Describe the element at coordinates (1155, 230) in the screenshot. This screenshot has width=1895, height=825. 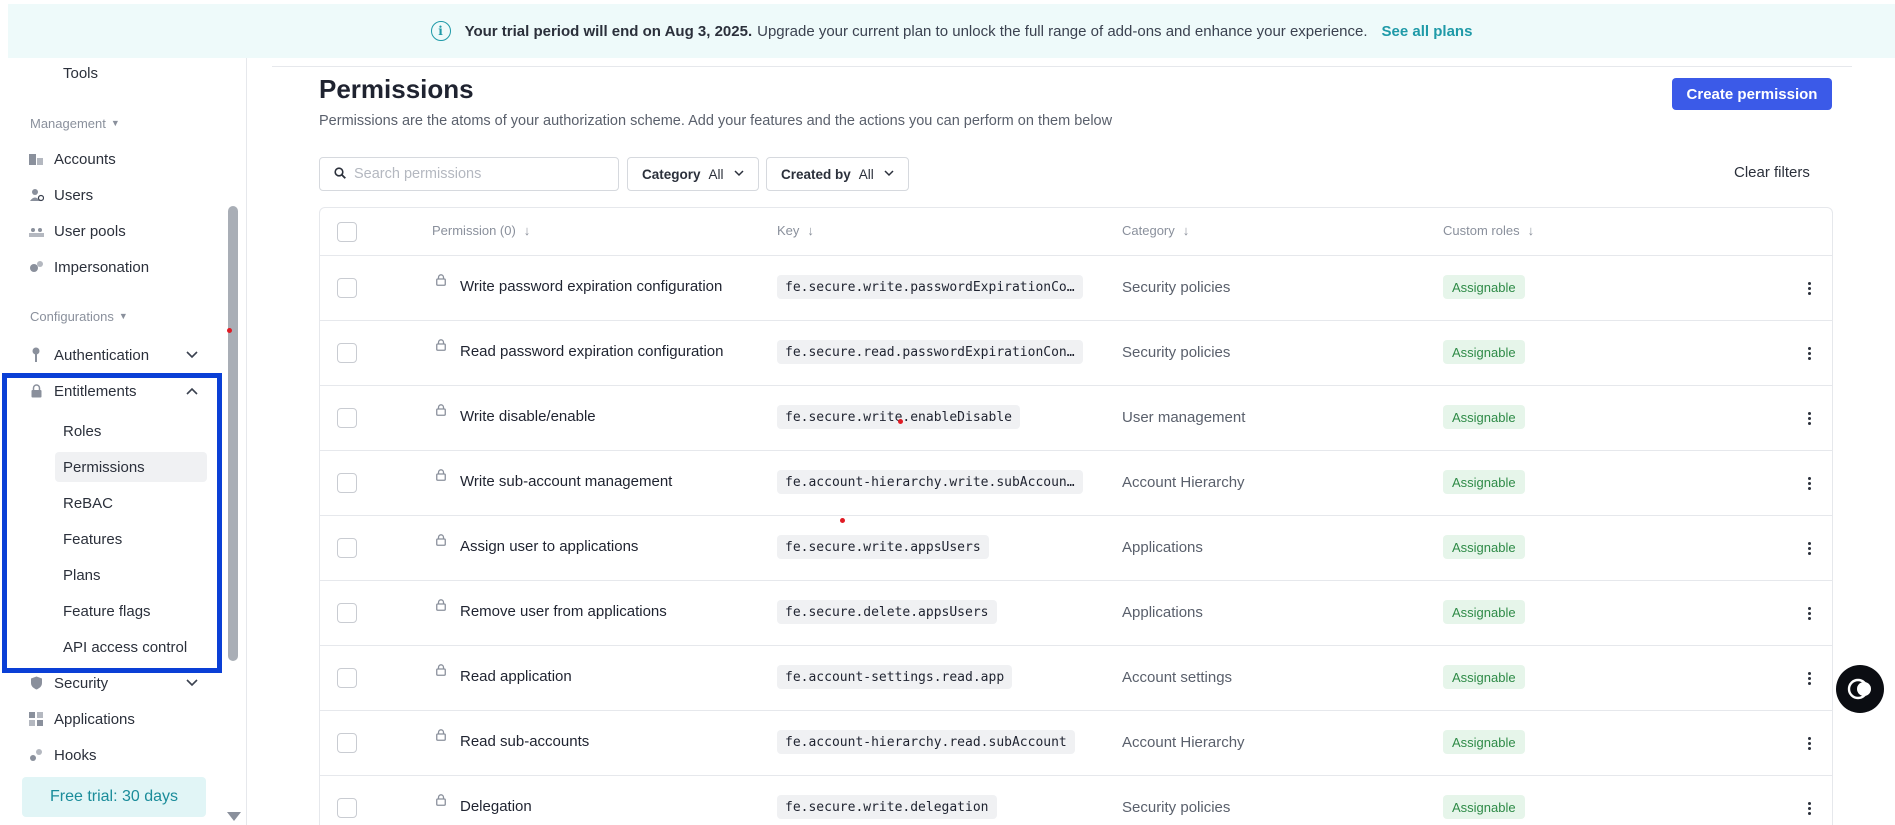
I see `column-category: Category ↓` at that location.